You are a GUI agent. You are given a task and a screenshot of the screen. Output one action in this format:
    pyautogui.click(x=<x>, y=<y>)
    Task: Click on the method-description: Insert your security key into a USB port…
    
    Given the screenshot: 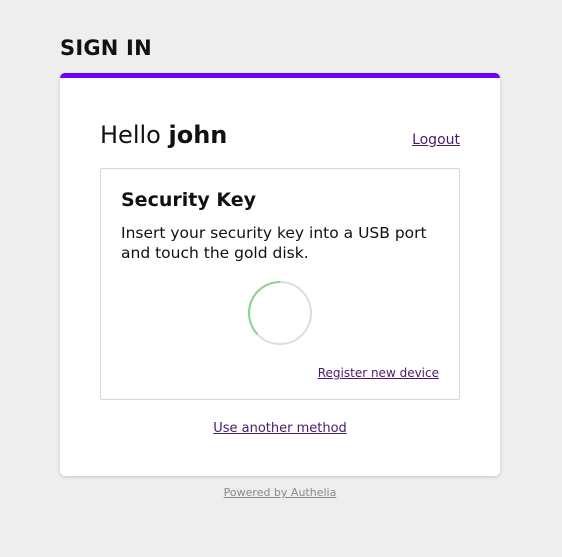 What is the action you would take?
    pyautogui.click(x=274, y=243)
    